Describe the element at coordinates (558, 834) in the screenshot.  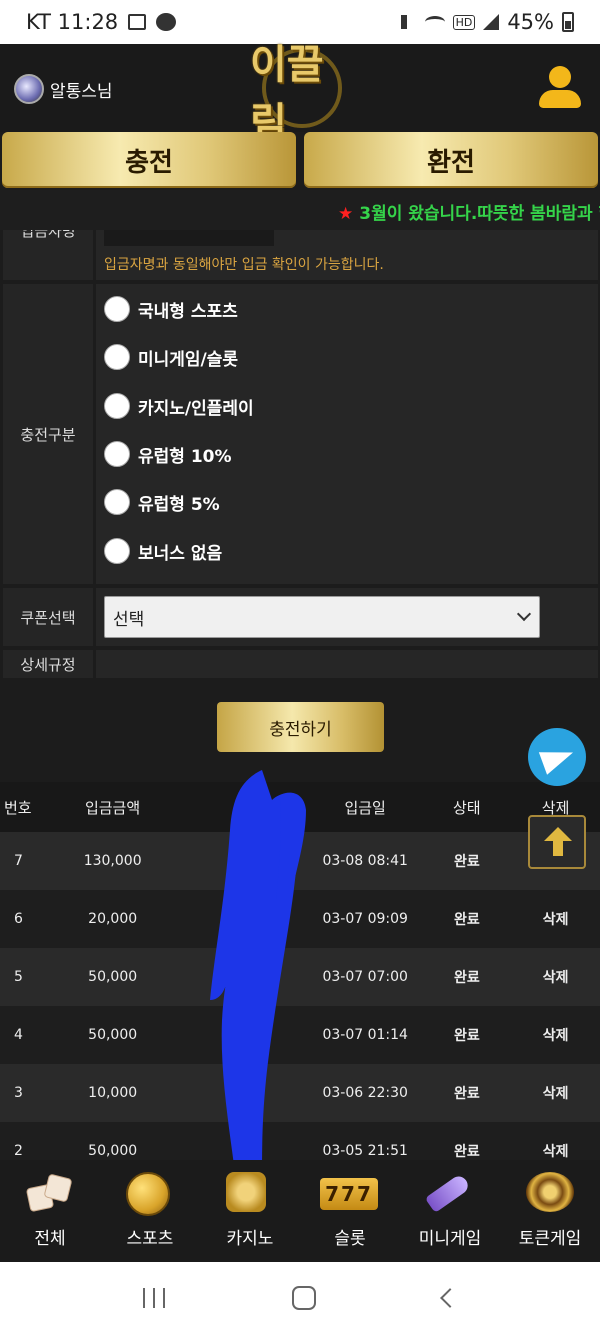
I see `arrow-up-icon` at that location.